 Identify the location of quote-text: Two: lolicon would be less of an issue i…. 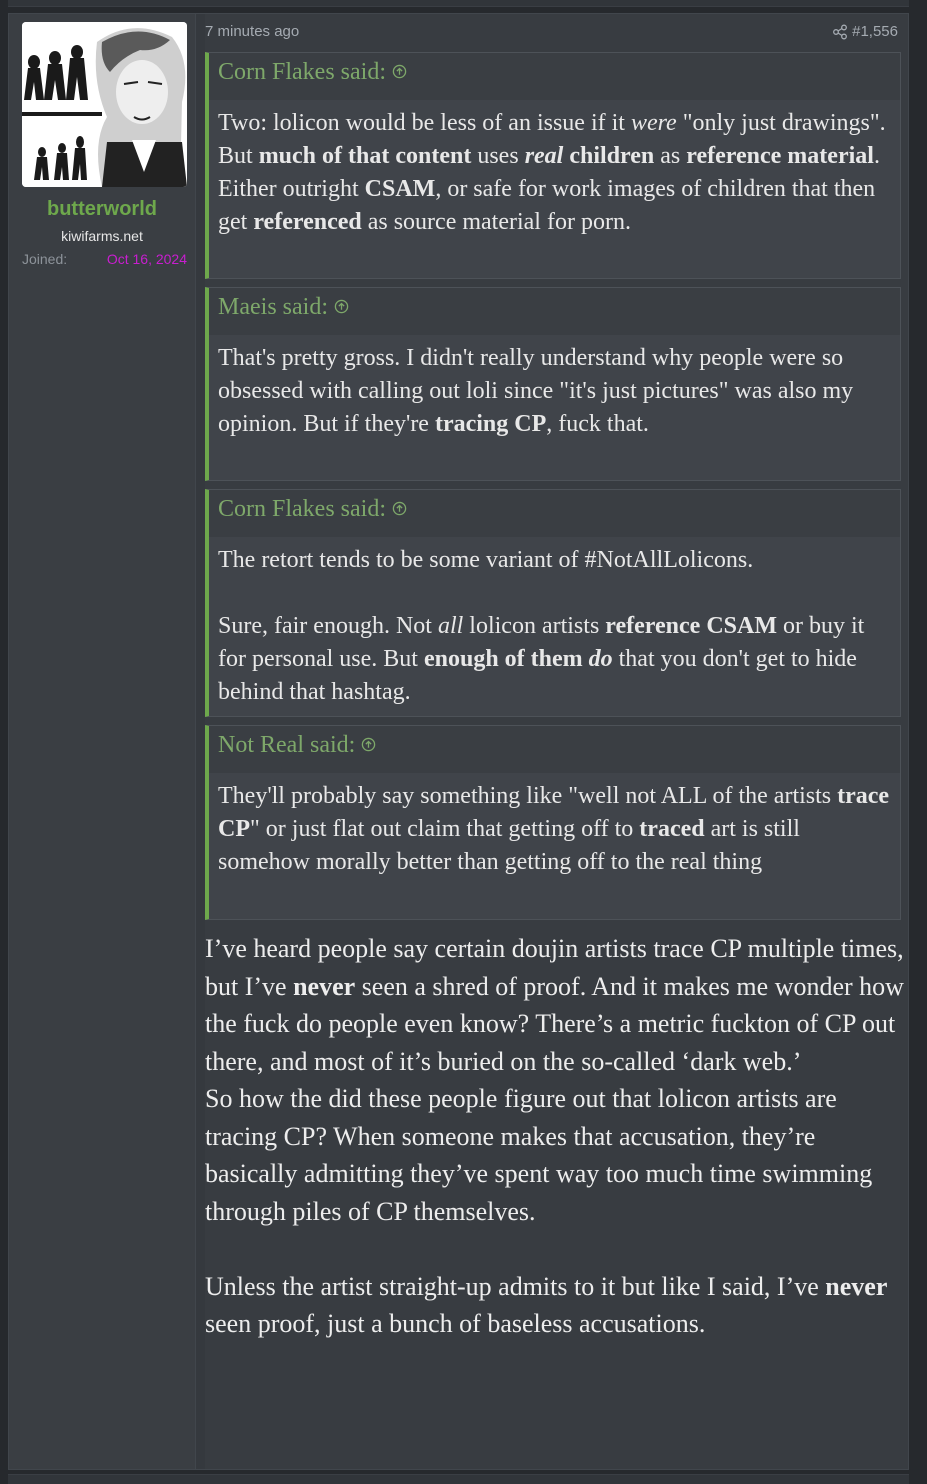
(552, 172).